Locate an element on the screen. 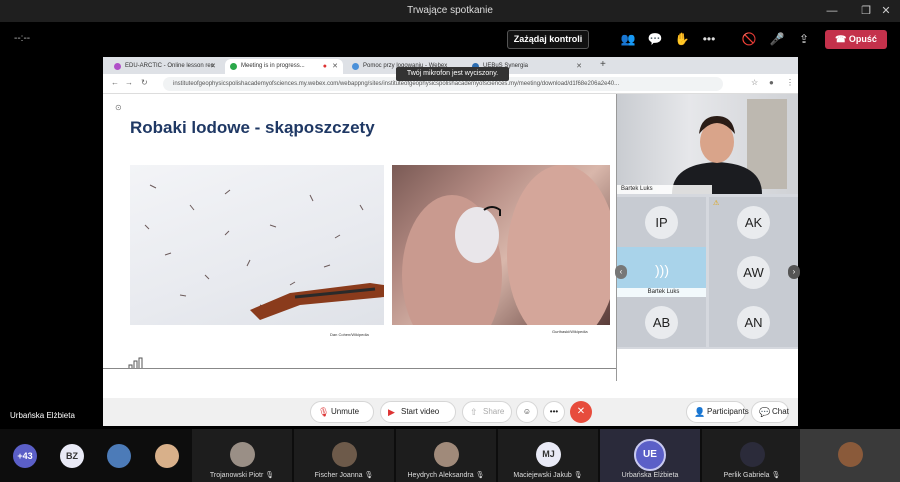  participant-tile: AN is located at coordinates (753, 322).